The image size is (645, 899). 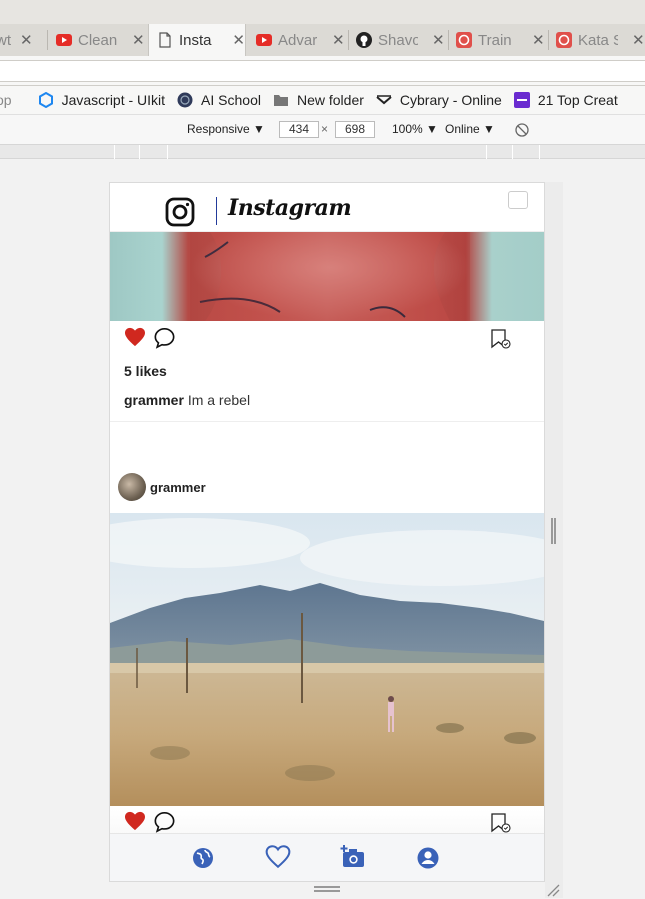 I want to click on address-bar-area, so click(x=322, y=71).